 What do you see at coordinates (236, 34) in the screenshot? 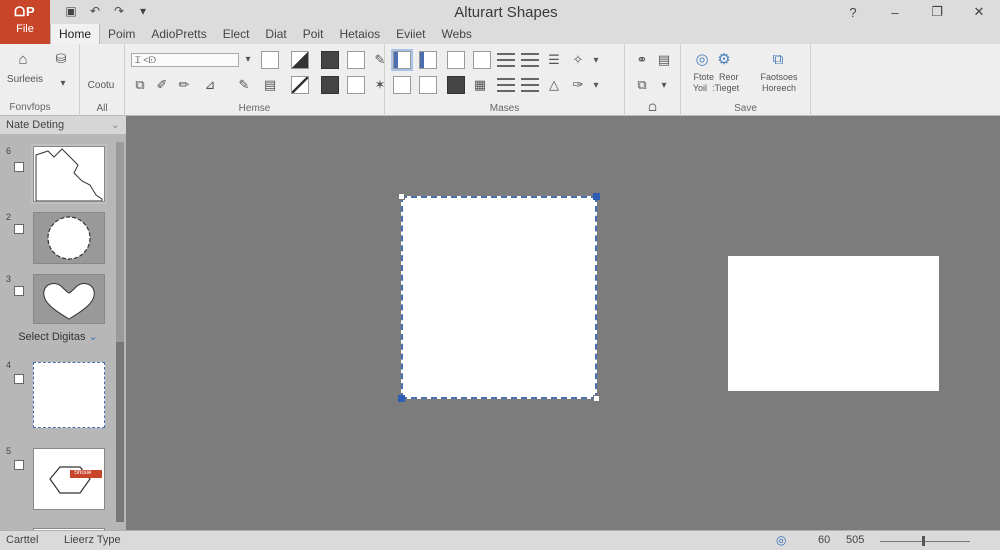
I see `tab-elect: Elect` at bounding box center [236, 34].